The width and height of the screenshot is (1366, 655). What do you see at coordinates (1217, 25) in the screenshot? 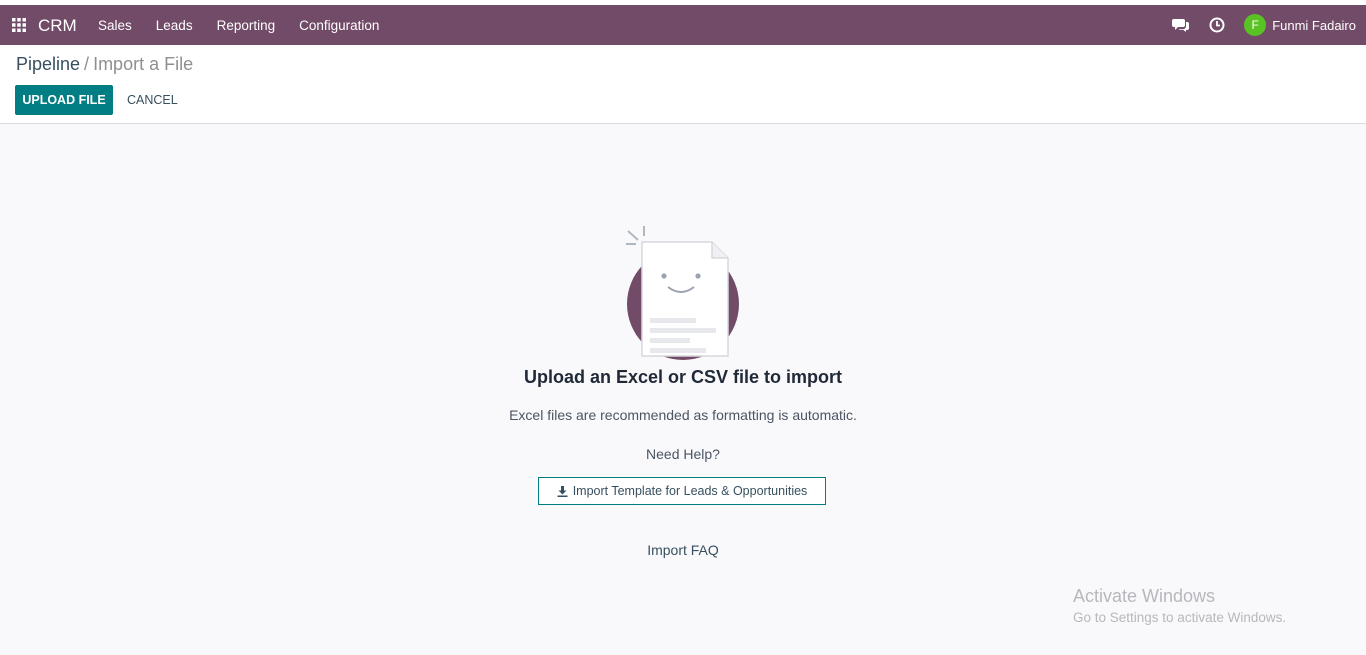
I see `clock-icon` at bounding box center [1217, 25].